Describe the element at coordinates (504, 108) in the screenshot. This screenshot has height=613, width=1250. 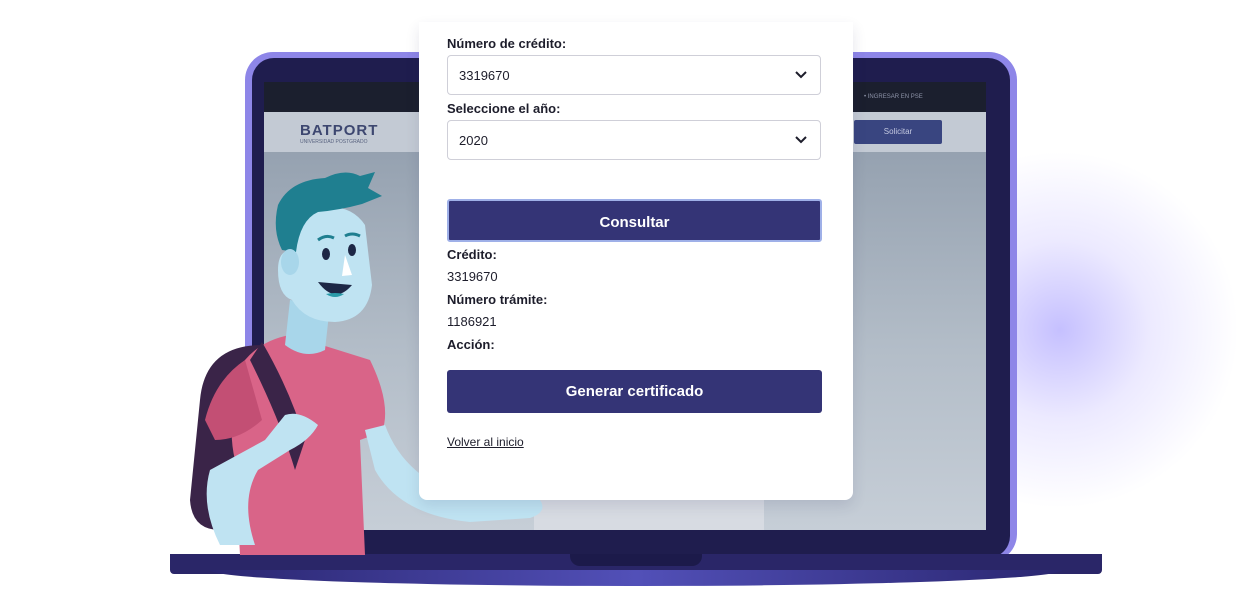
I see `year-label: Seleccione el año:` at that location.